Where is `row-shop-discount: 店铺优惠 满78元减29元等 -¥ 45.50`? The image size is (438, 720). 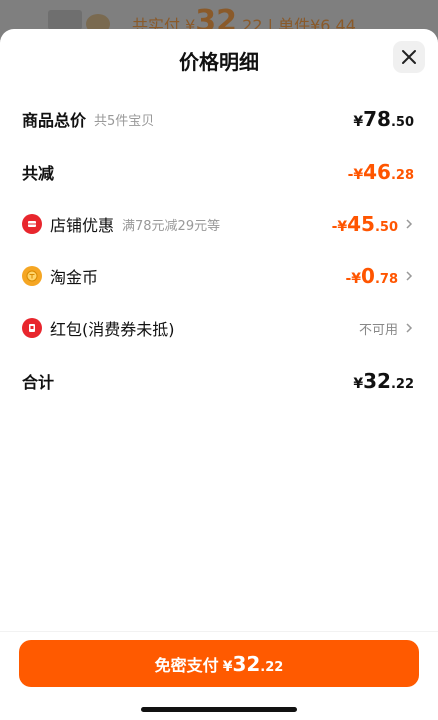
row-shop-discount: 店铺优惠 满78元减29元等 -¥ 45.50 is located at coordinates (219, 224).